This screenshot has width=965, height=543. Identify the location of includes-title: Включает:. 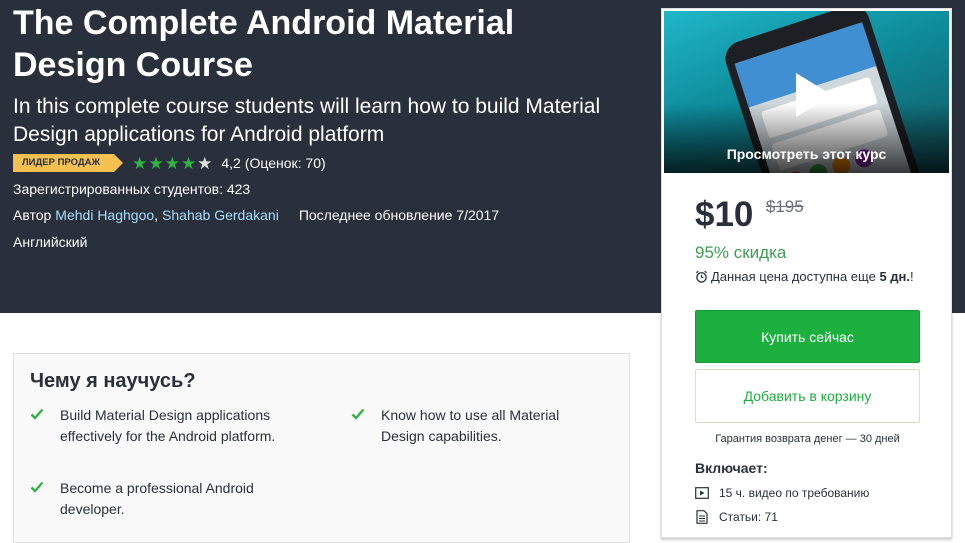
(731, 468).